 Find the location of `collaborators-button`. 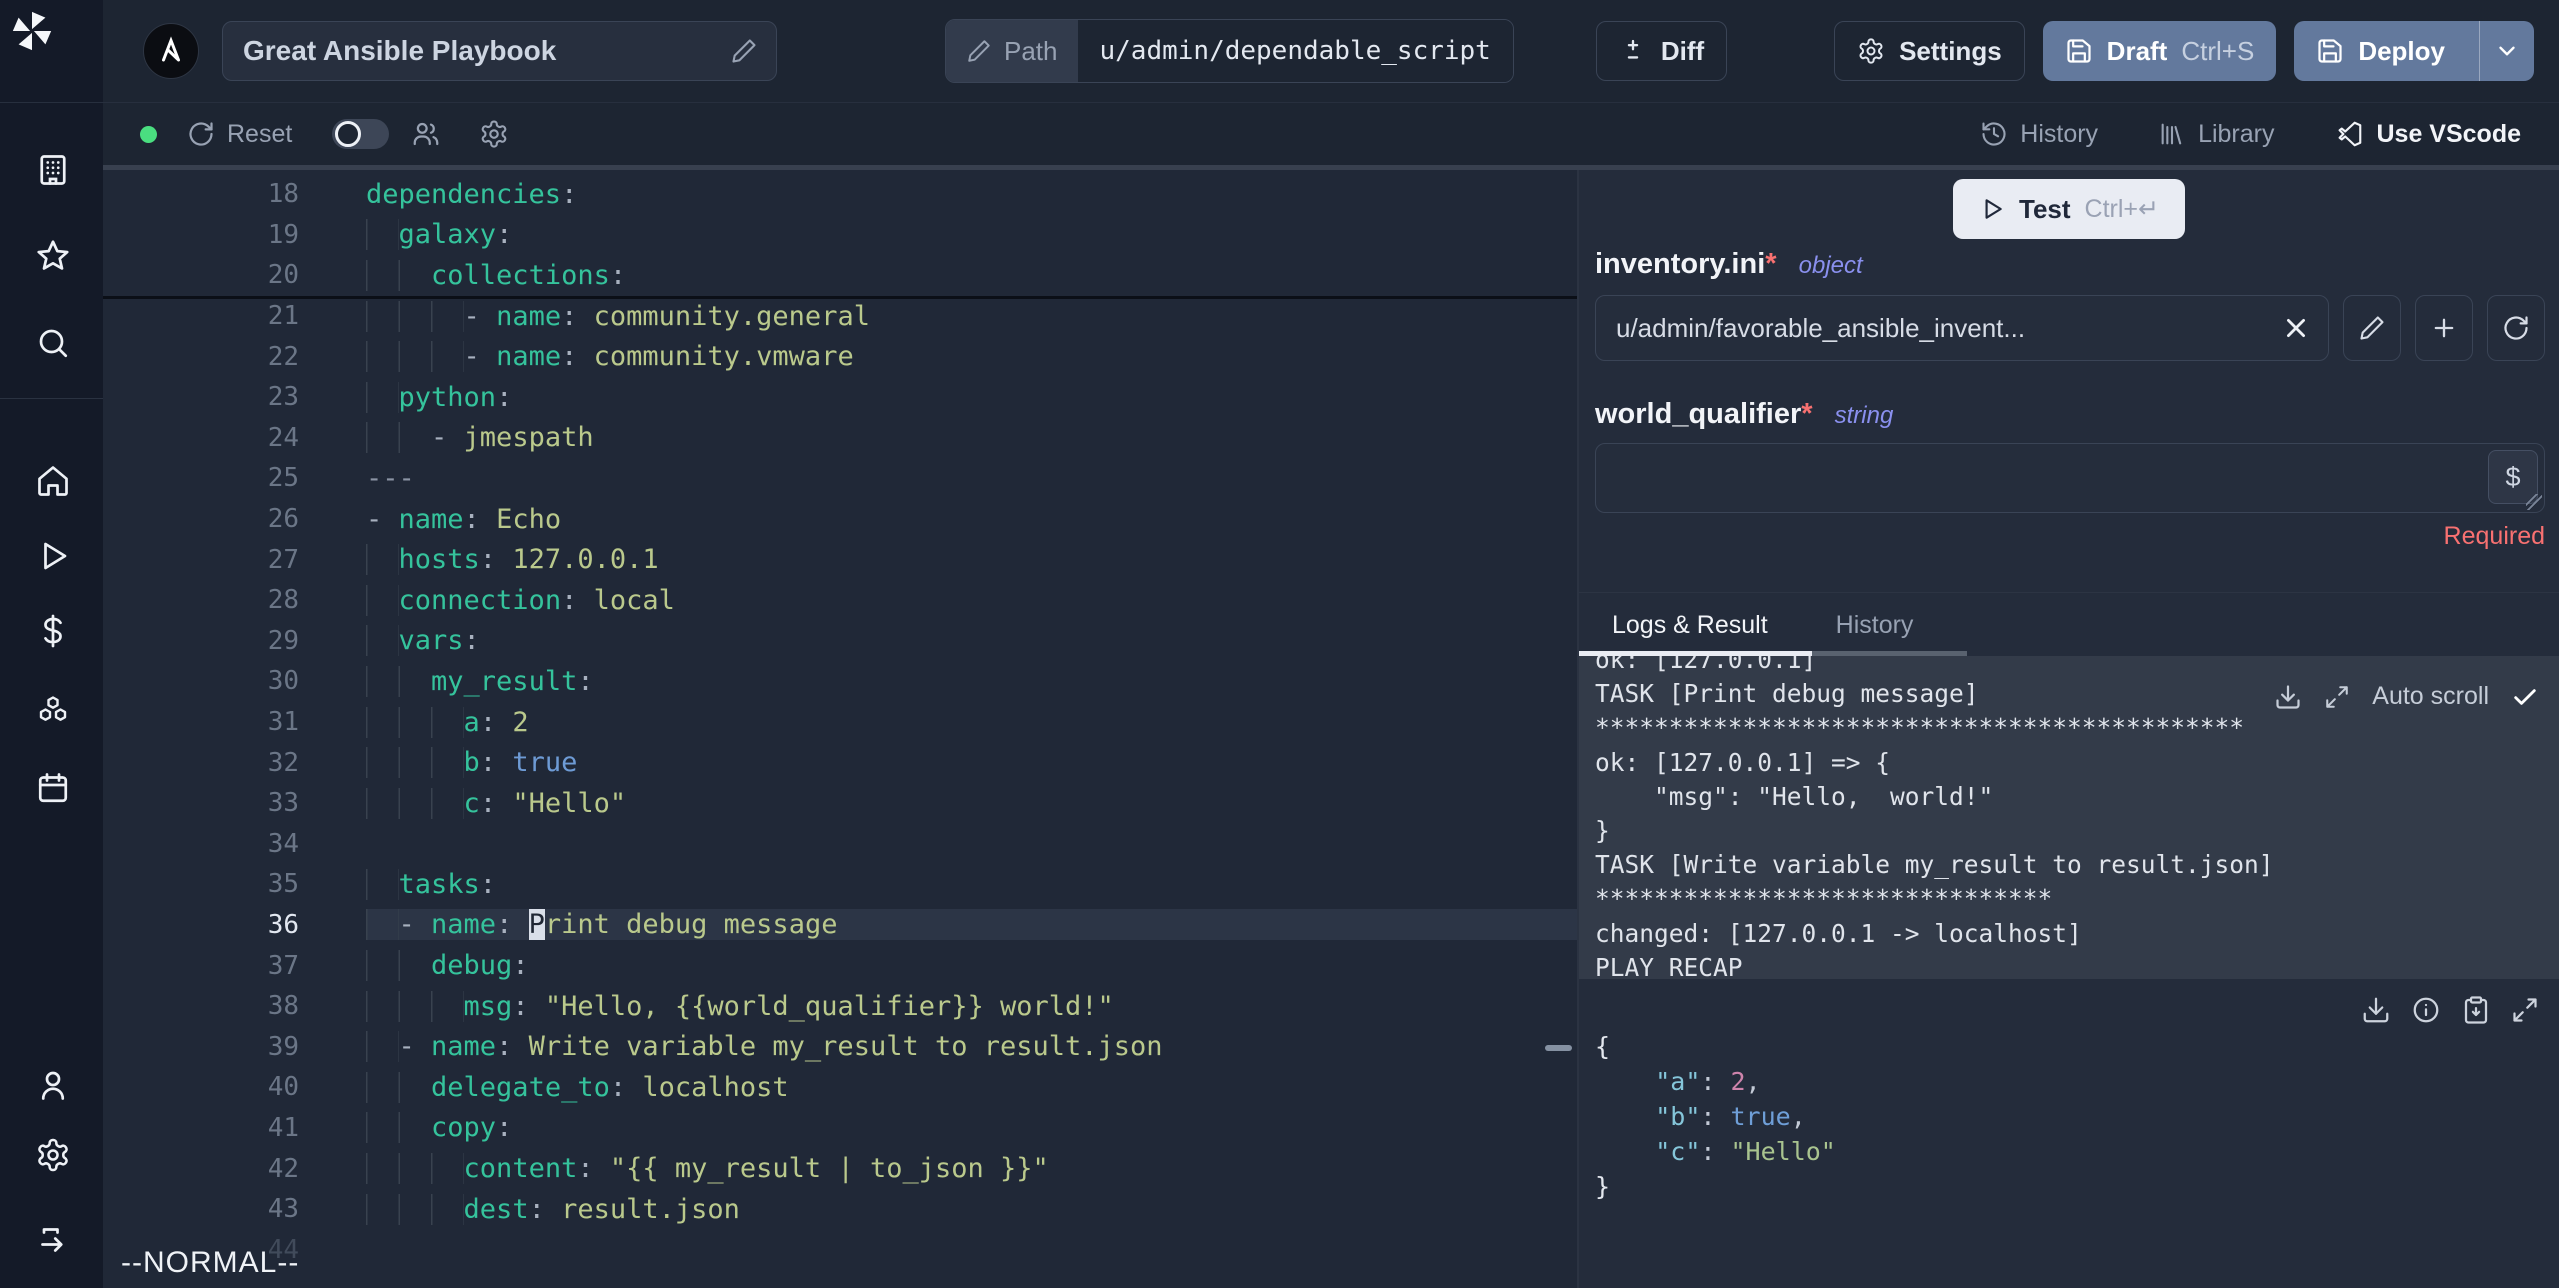

collaborators-button is located at coordinates (426, 134).